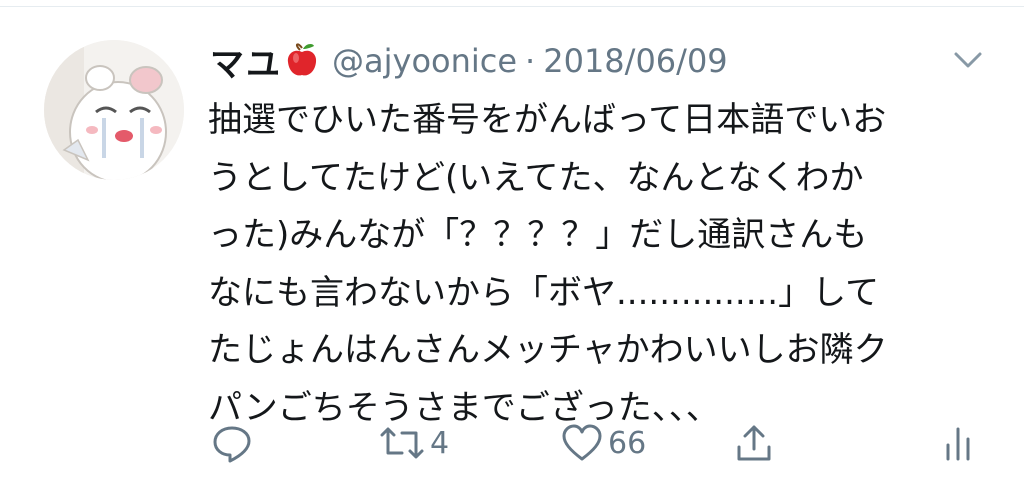  I want to click on analytics-button, so click(960, 443).